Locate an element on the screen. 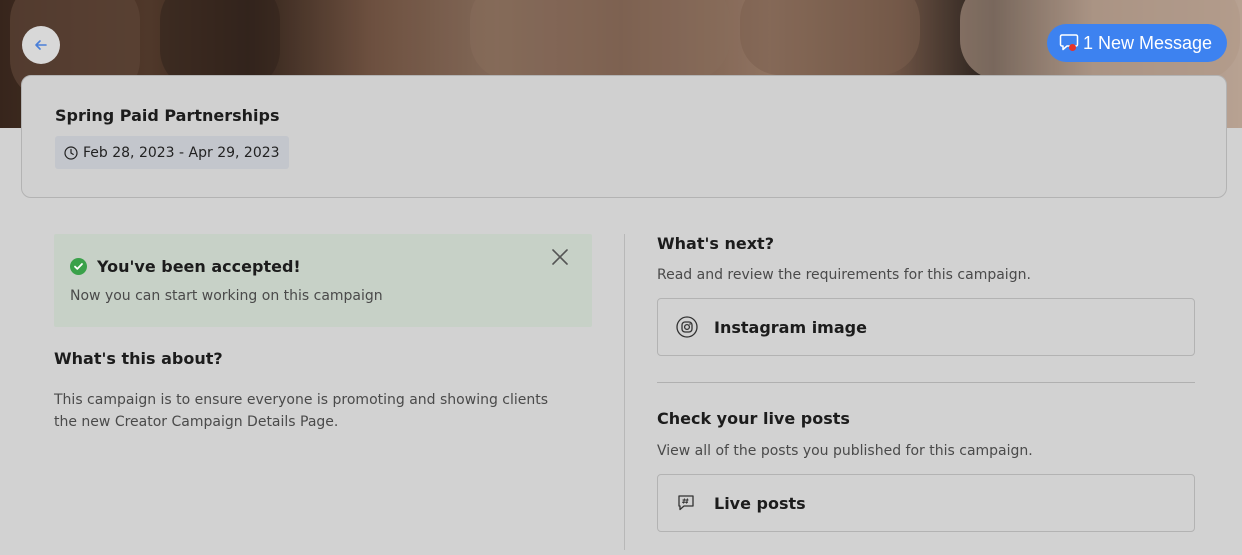 The image size is (1242, 555). instagram-image-label: Instagram image is located at coordinates (790, 327).